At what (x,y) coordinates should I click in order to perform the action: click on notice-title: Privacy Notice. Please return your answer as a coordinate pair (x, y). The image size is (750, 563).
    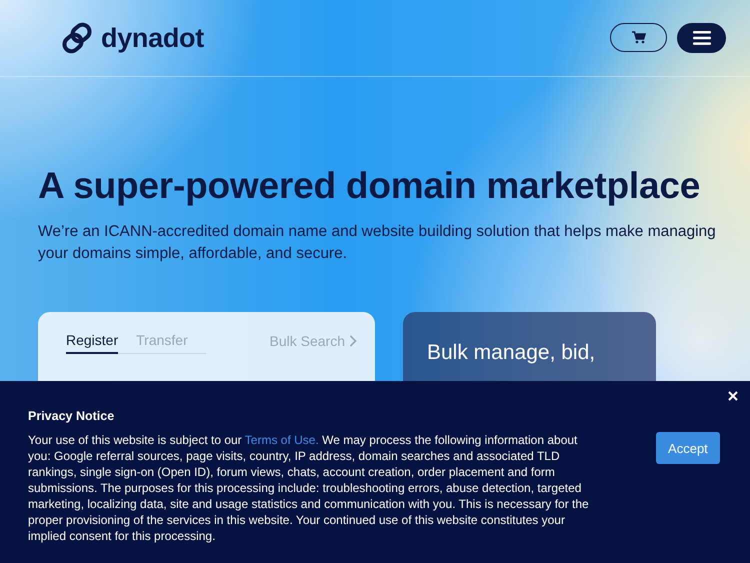
    Looking at the image, I should click on (72, 416).